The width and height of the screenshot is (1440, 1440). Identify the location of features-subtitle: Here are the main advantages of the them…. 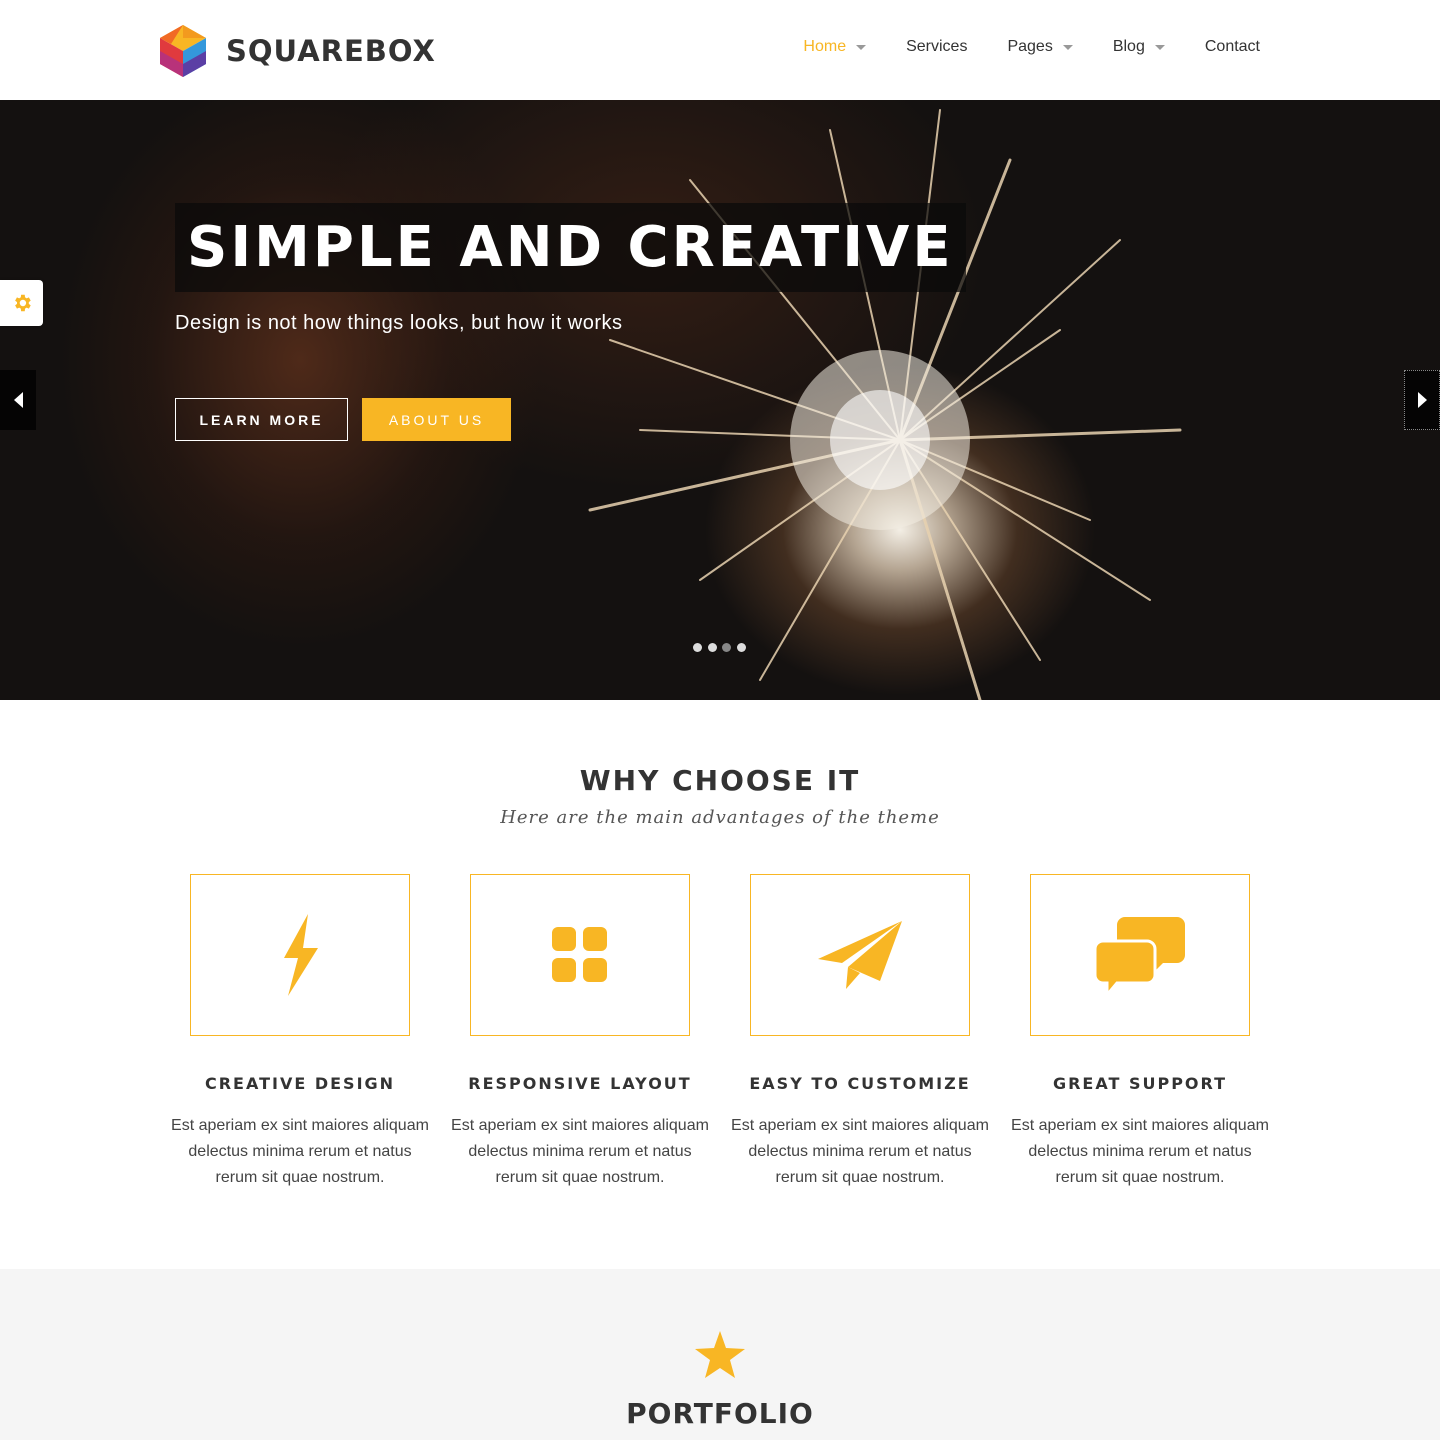
(720, 817).